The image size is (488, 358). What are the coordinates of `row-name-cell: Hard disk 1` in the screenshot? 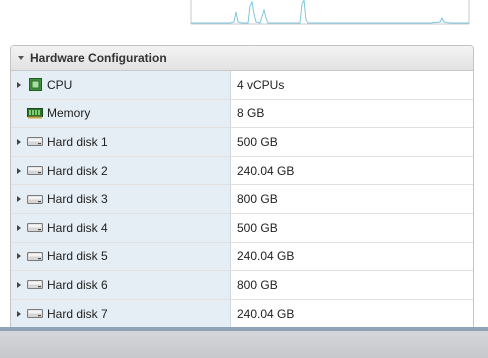 It's located at (121, 142).